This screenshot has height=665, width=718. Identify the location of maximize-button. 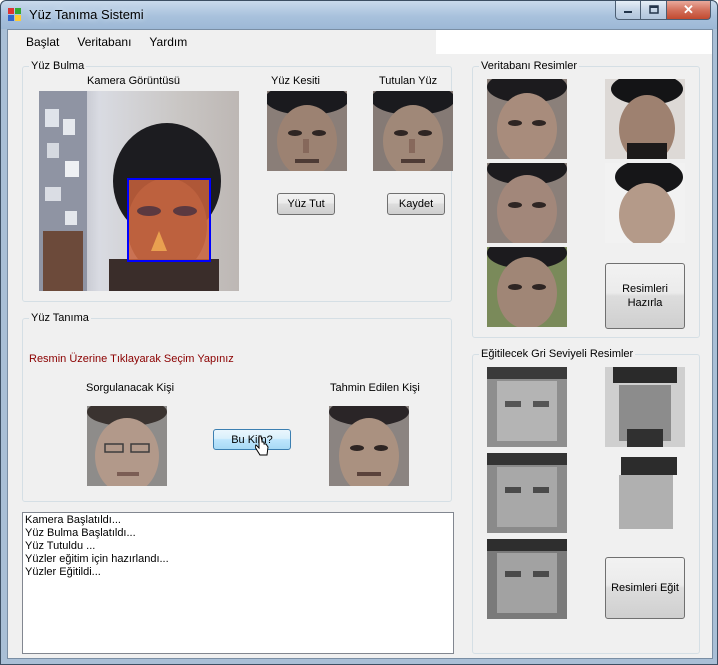
(654, 10).